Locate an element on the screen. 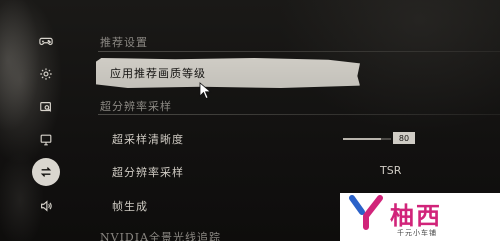 The image size is (500, 241). recommended-section-title: 推荐设置 is located at coordinates (124, 42).